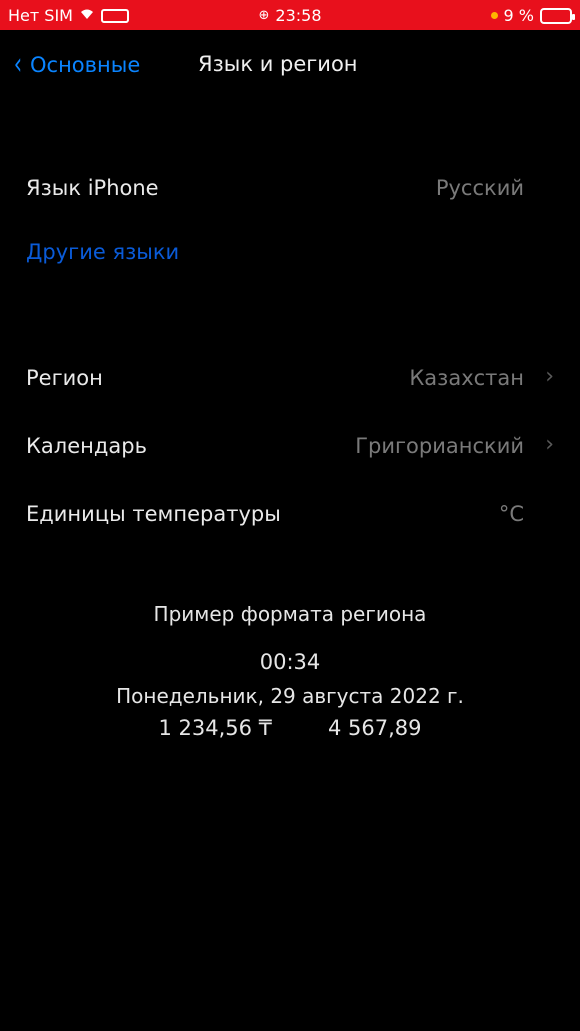  What do you see at coordinates (290, 614) in the screenshot?
I see `format-example-title: Пример формата региона` at bounding box center [290, 614].